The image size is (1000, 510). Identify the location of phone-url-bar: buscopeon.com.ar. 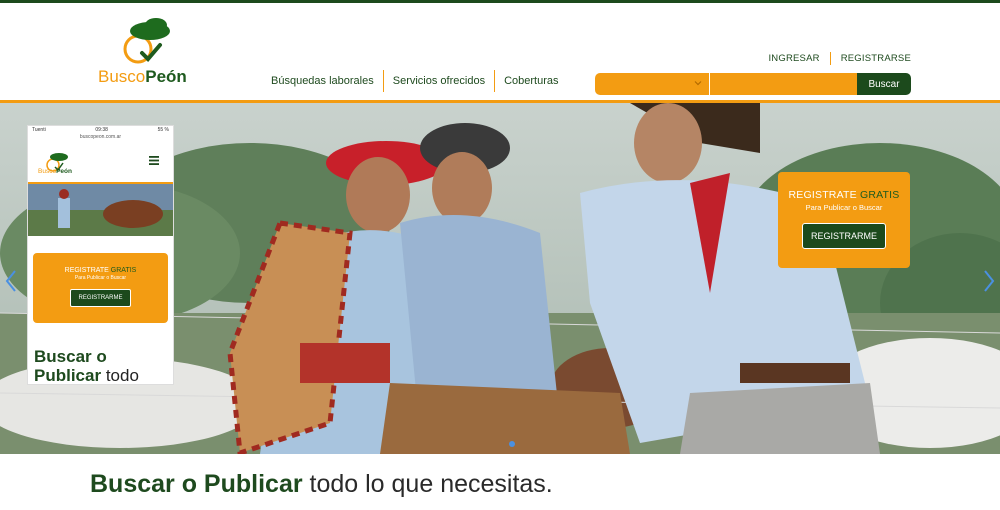
(100, 137).